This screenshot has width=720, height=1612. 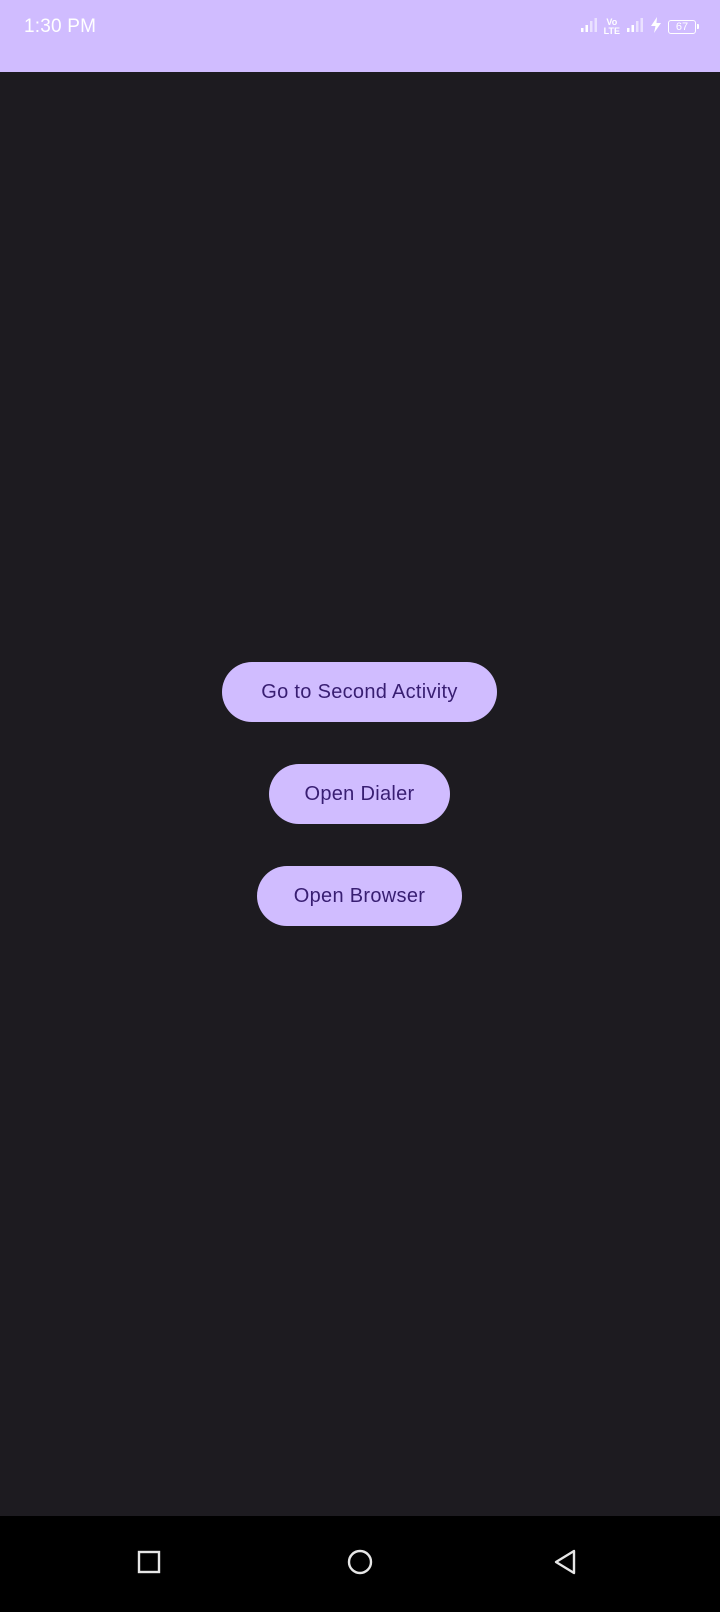 I want to click on status-icons: Vo LTE 67, so click(x=639, y=27).